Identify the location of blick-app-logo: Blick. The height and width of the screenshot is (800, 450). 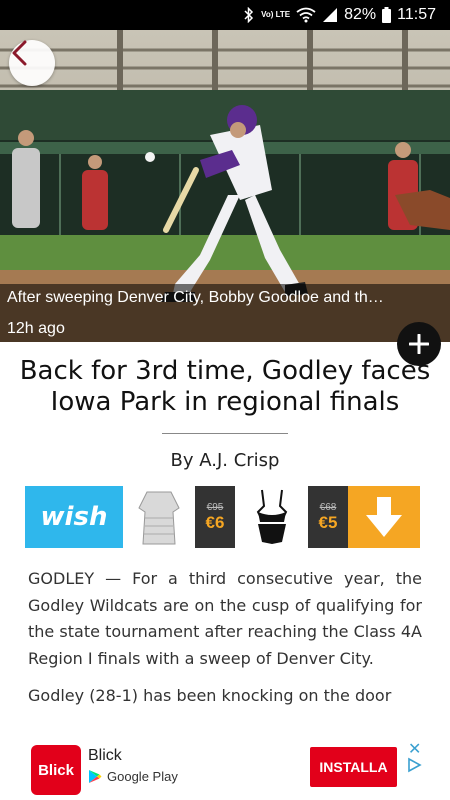
(56, 770).